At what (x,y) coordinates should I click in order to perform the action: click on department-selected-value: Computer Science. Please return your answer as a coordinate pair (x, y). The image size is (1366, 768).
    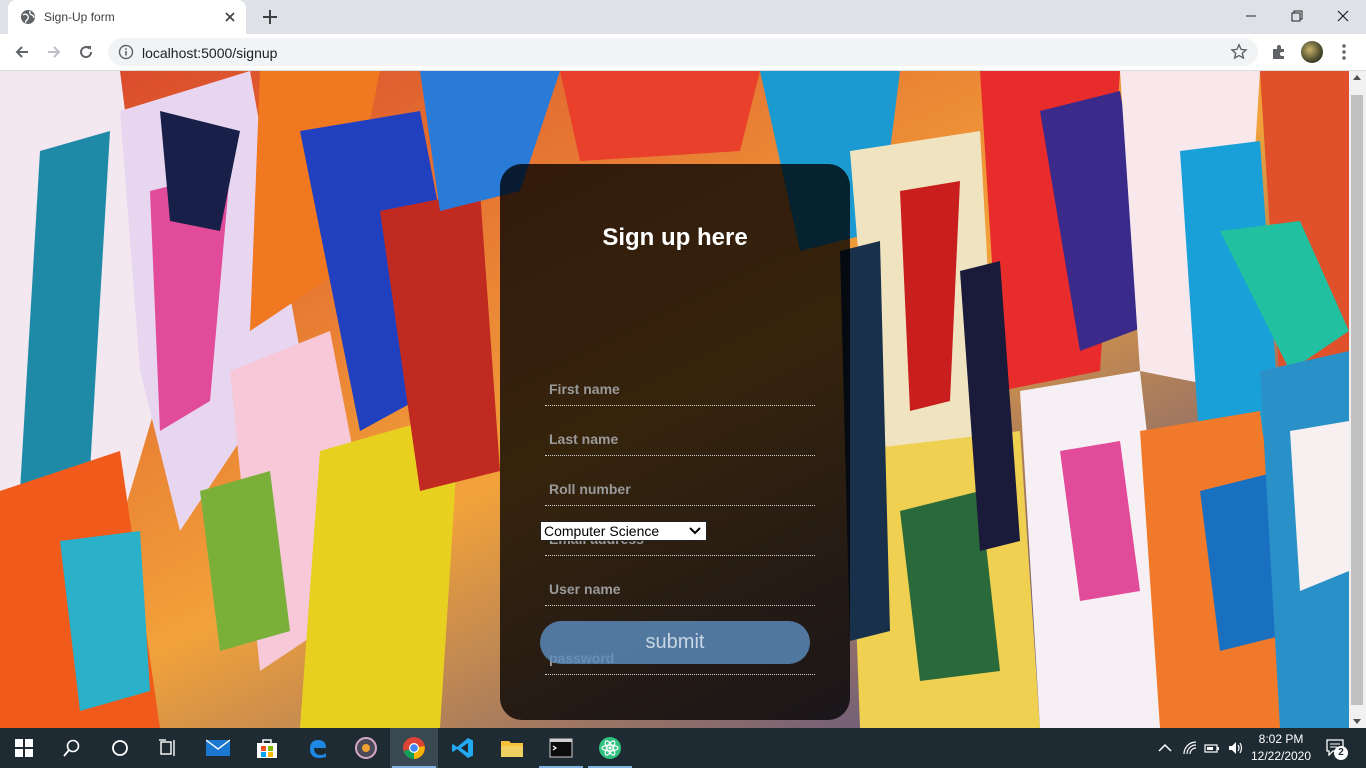
    Looking at the image, I should click on (602, 531).